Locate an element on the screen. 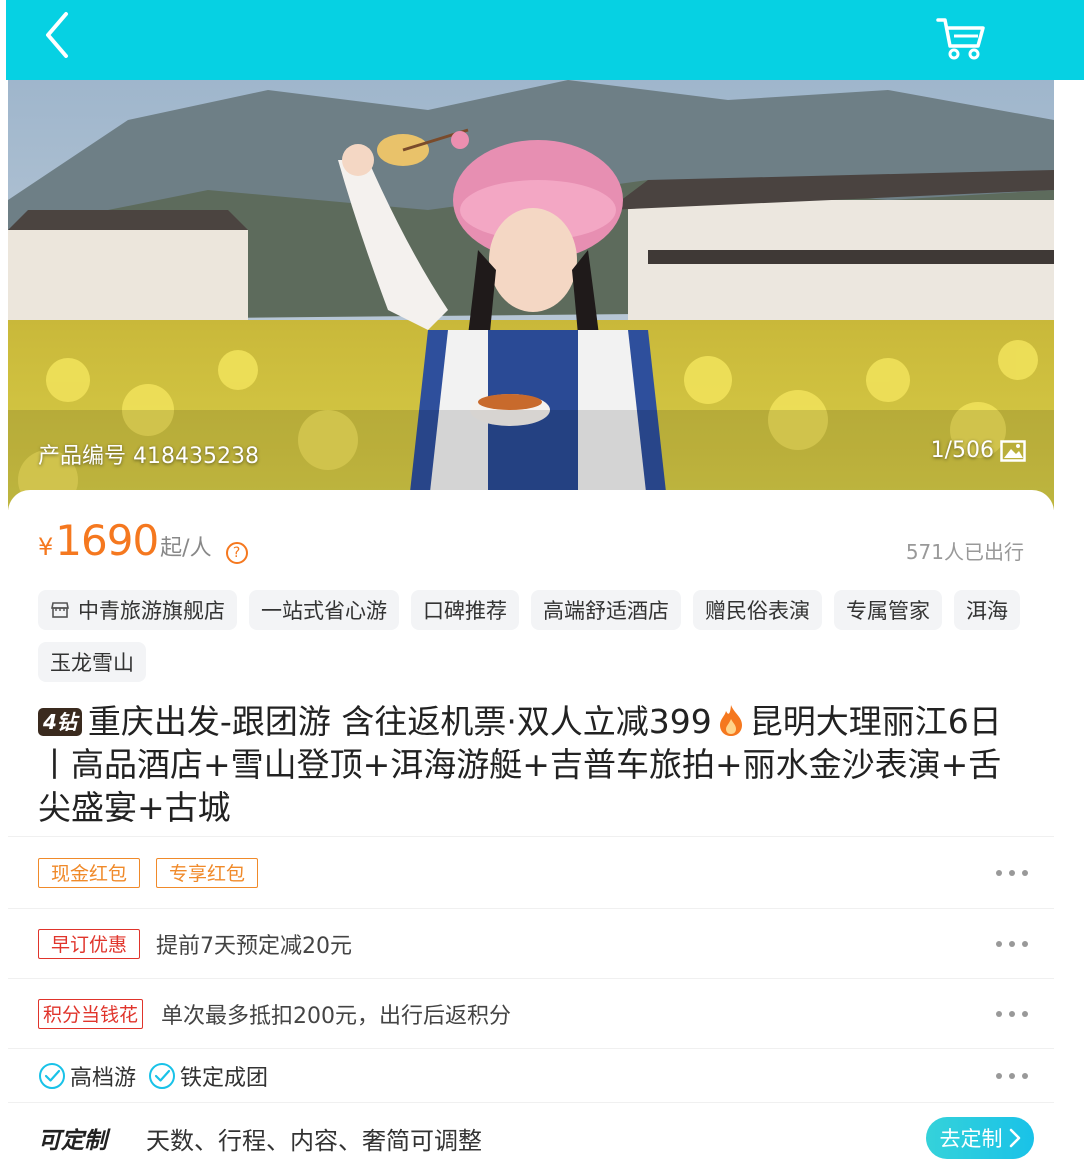 The height and width of the screenshot is (1170, 1084). travelers-count: 571人已出行 is located at coordinates (964, 552).